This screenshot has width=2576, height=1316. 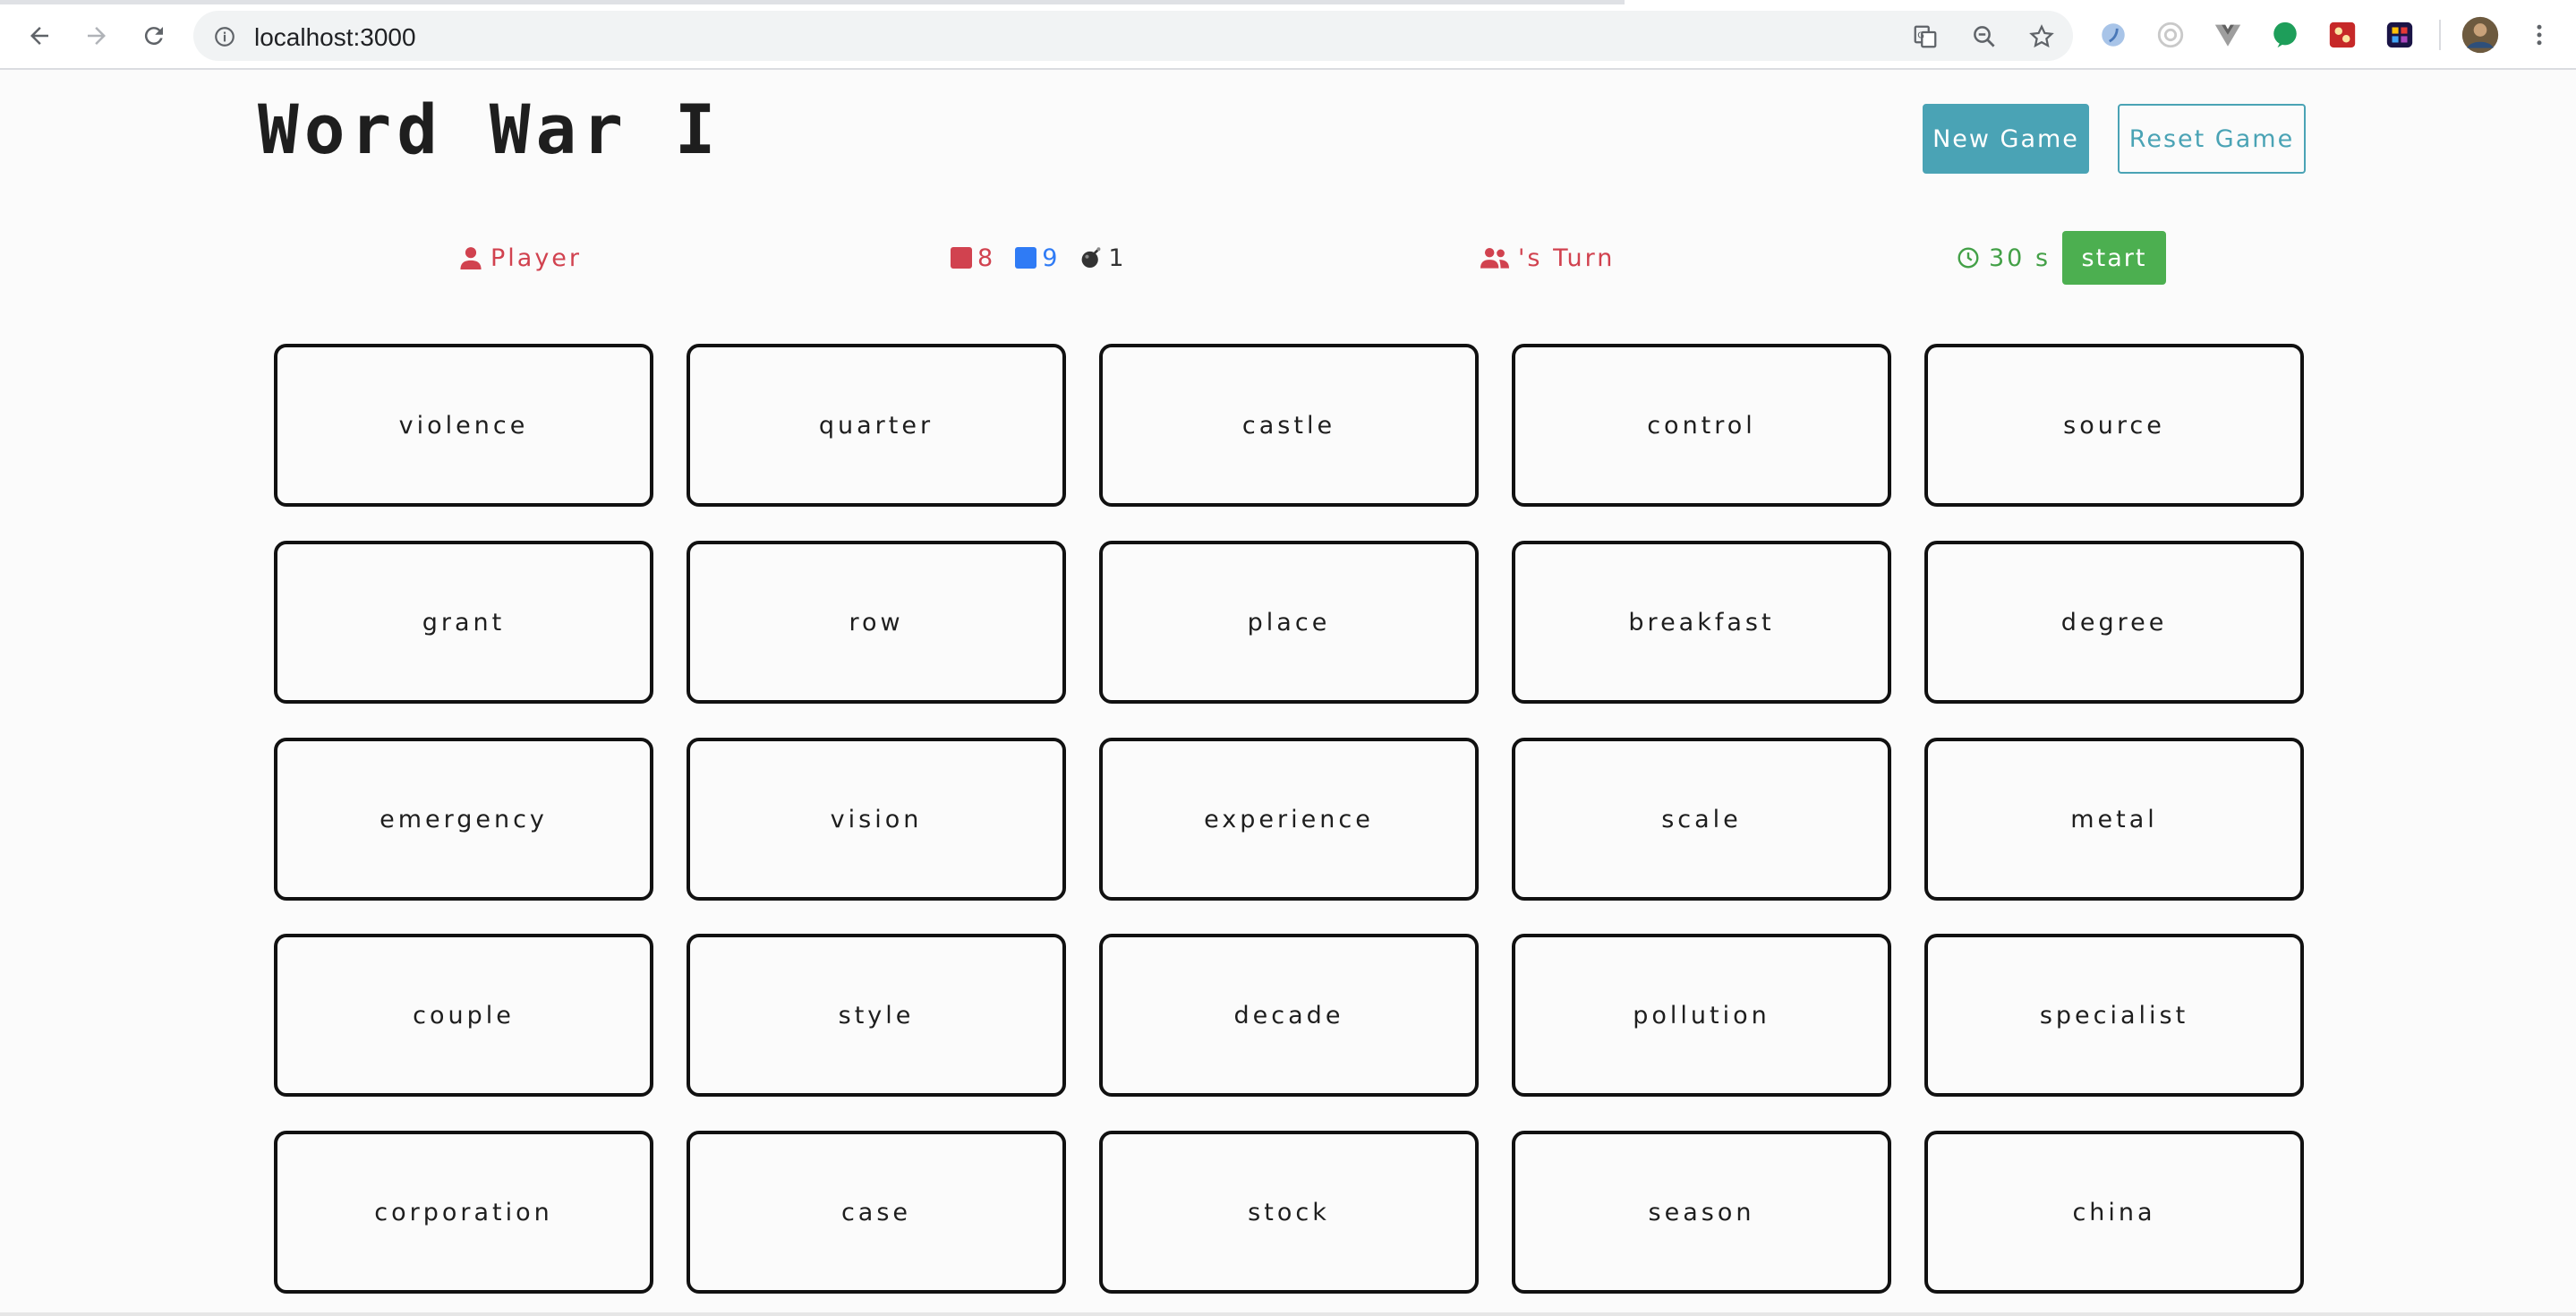 I want to click on player-label: Player, so click(x=536, y=258).